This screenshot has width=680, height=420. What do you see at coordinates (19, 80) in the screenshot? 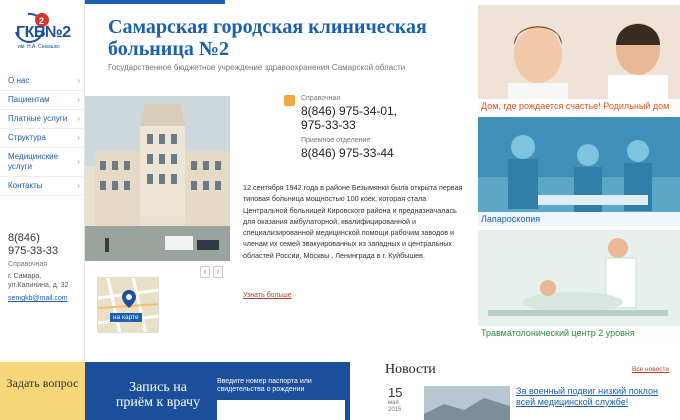
I see `nav-item-label: О нас` at bounding box center [19, 80].